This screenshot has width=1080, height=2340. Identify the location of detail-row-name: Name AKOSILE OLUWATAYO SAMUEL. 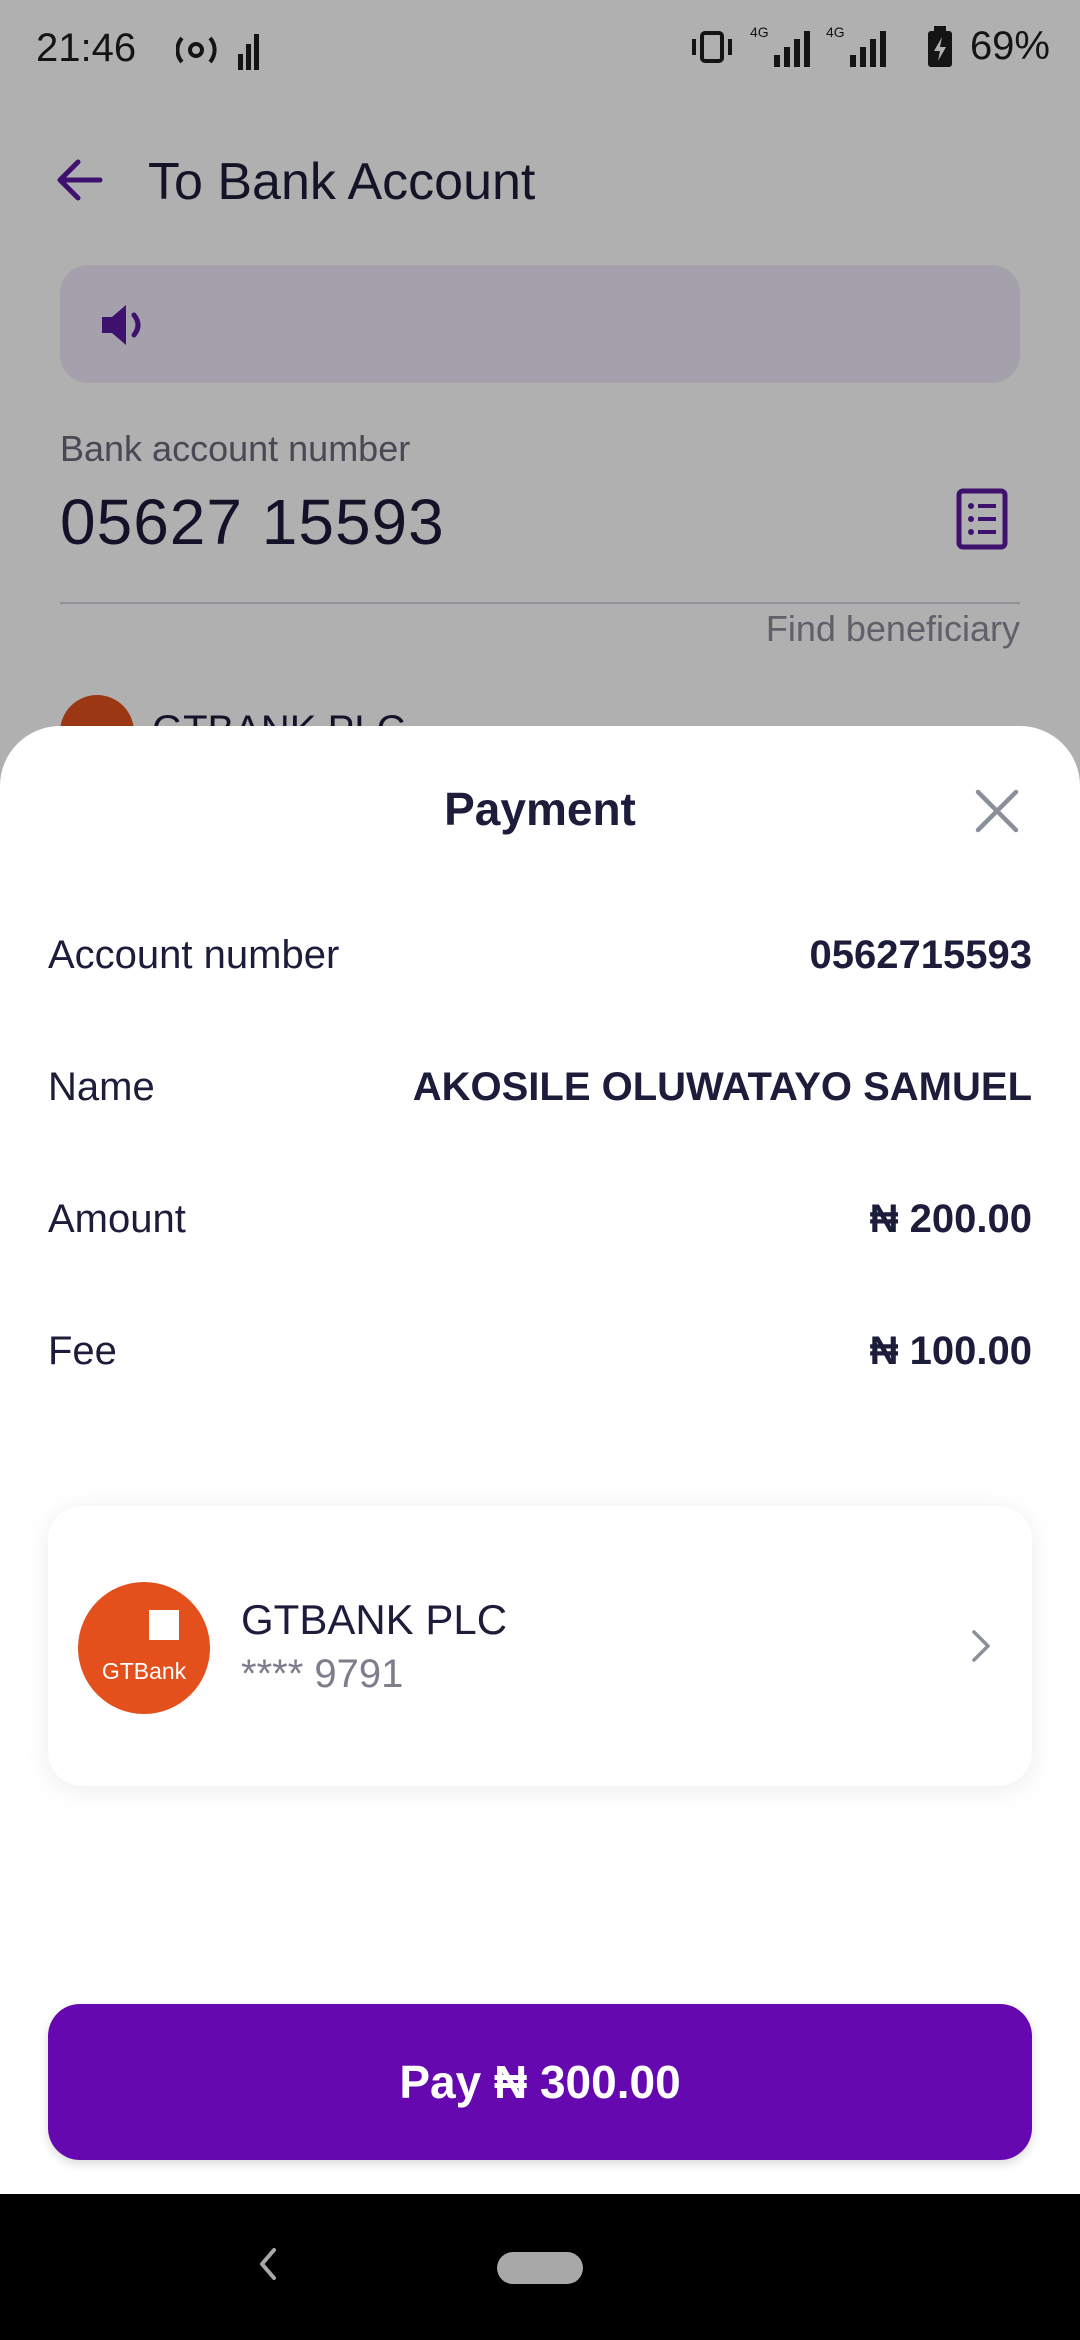
(540, 1095).